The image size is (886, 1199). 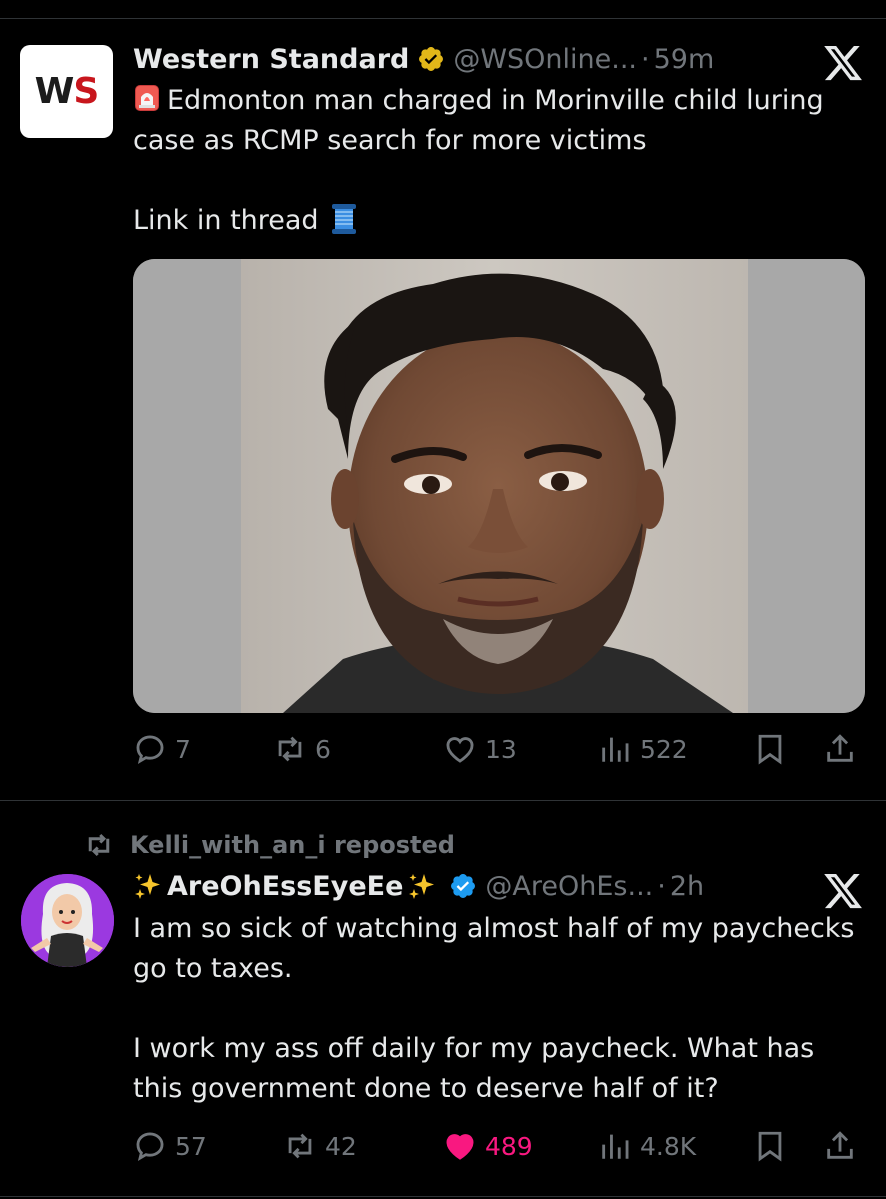 What do you see at coordinates (54, 91) in the screenshot?
I see `avatar-letter-w: W` at bounding box center [54, 91].